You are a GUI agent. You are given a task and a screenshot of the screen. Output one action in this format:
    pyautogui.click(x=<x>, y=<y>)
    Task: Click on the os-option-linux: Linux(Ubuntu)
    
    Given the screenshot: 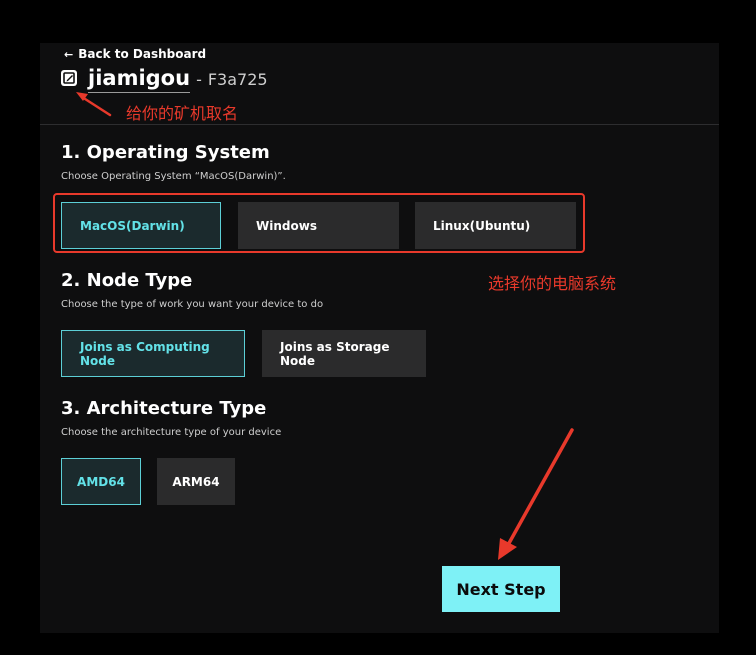 What is the action you would take?
    pyautogui.click(x=495, y=225)
    